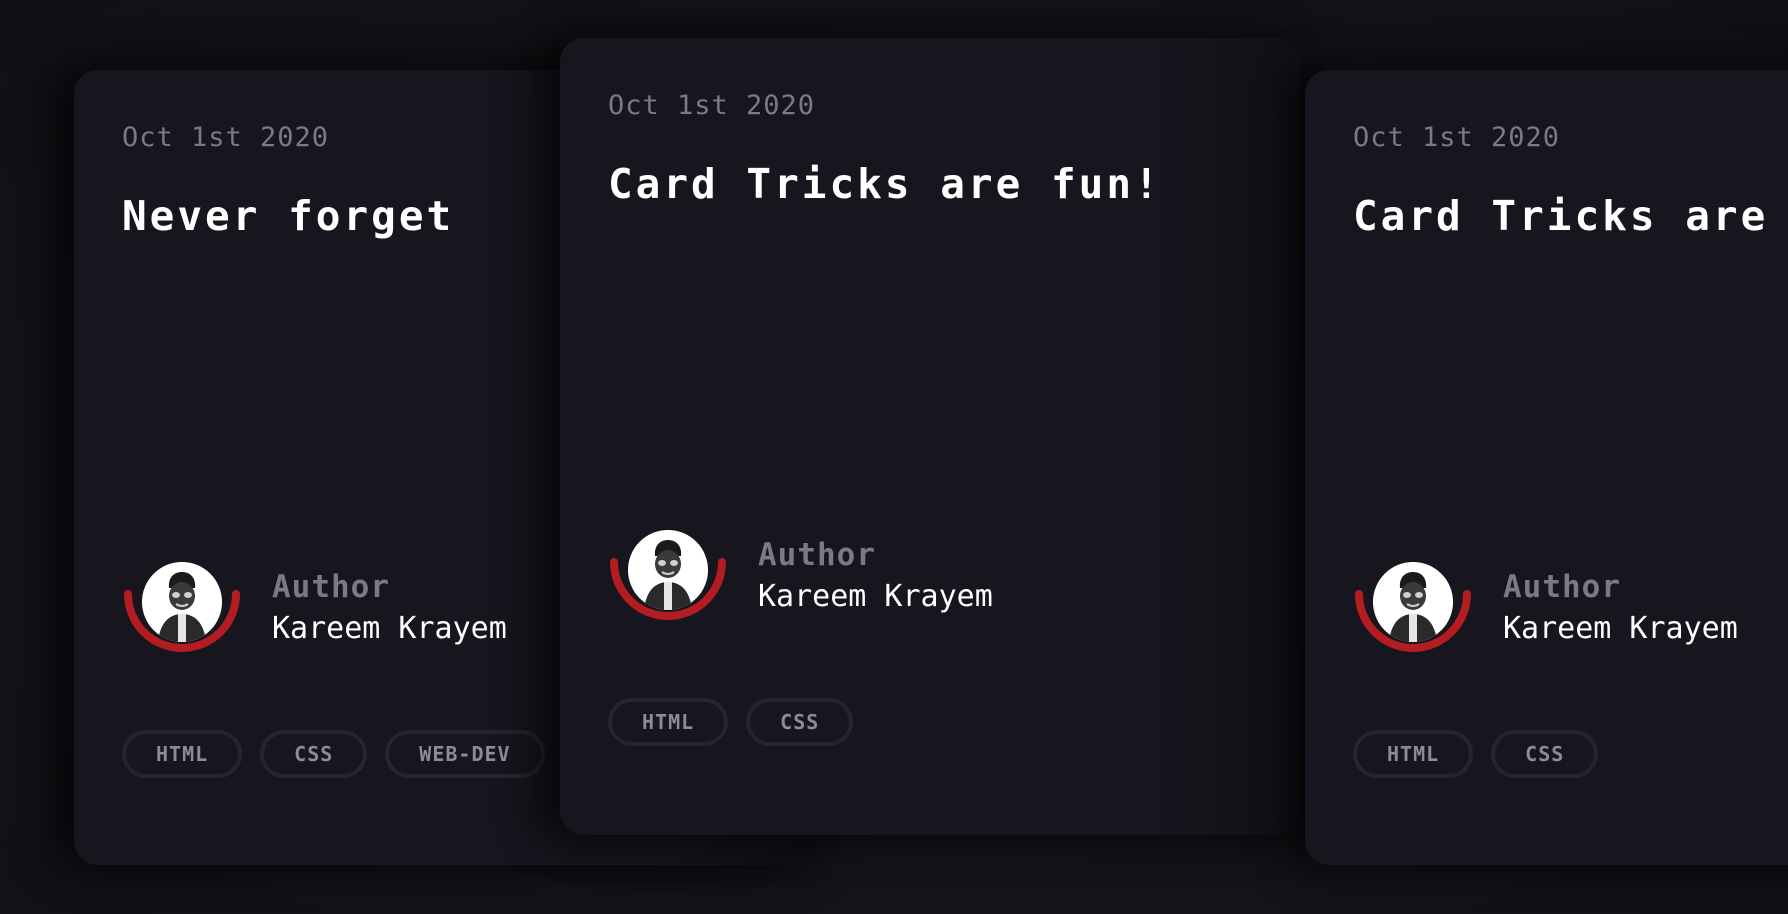  What do you see at coordinates (465, 754) in the screenshot?
I see `tag-web-dev: WEB-DEV` at bounding box center [465, 754].